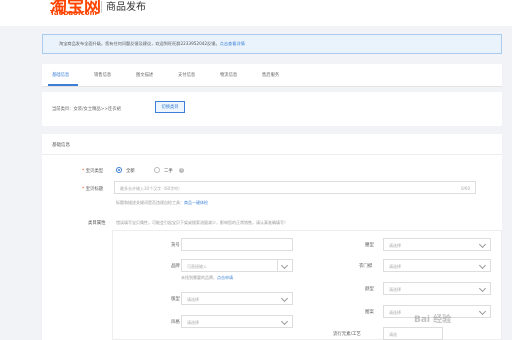 Image resolution: width=512 pixels, height=340 pixels. I want to click on category-panel: 当前类目：女装/女士精品>>连衣裙 切换类目, so click(272, 109).